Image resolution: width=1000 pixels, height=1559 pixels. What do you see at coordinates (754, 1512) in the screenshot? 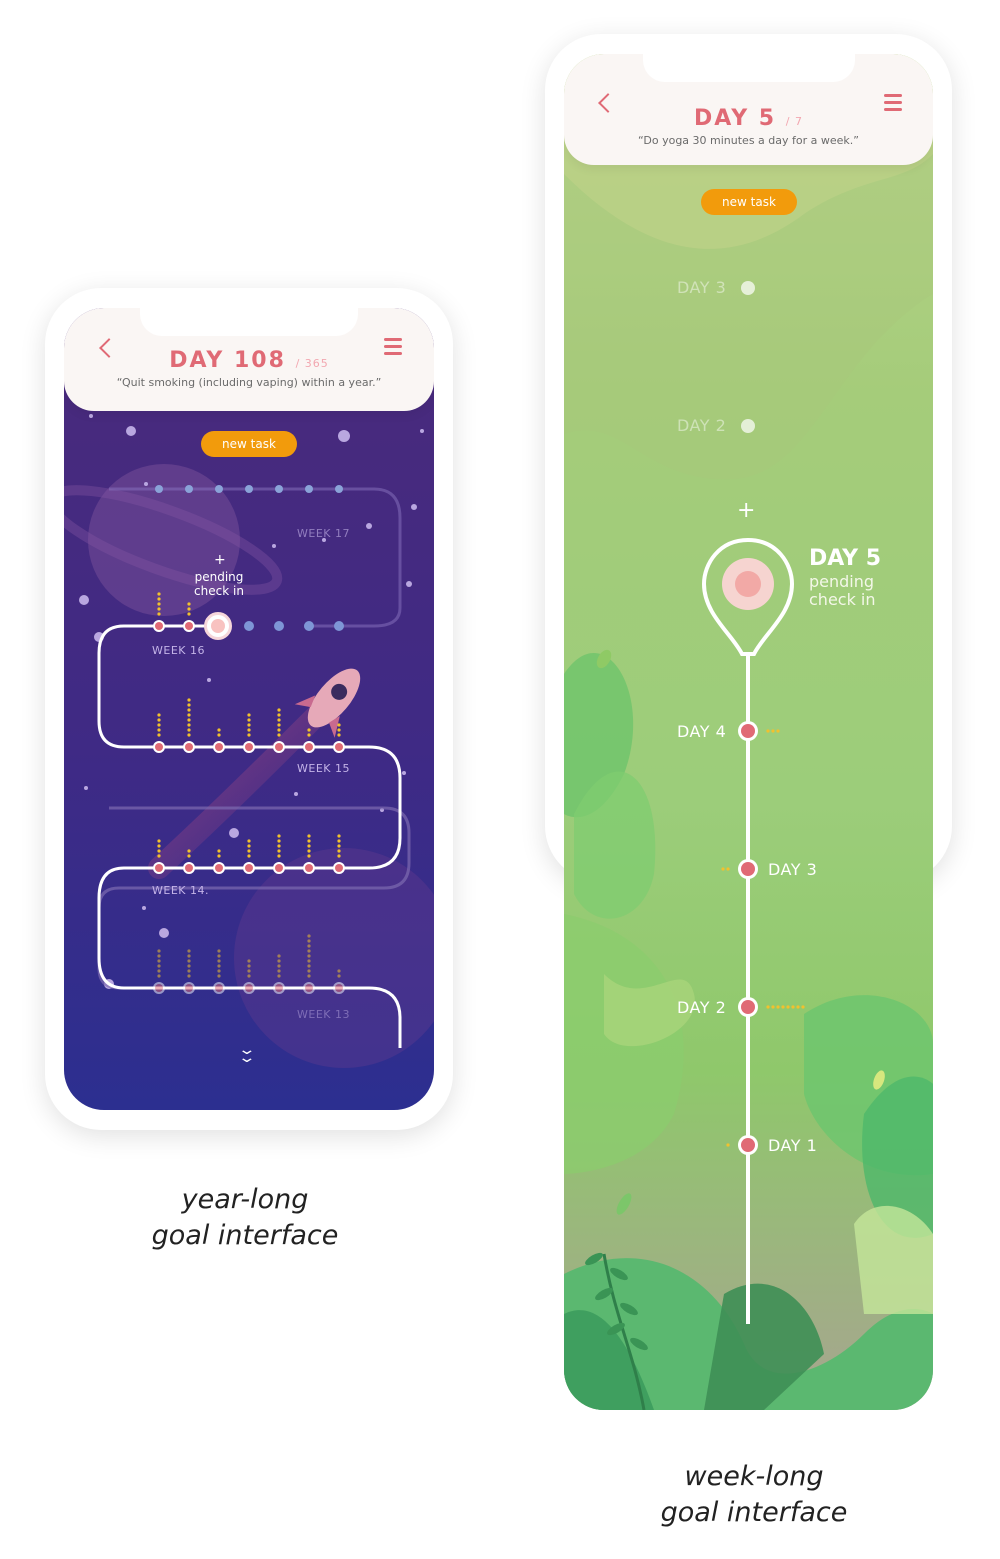
I see `week-caption-line2: goal interface` at bounding box center [754, 1512].